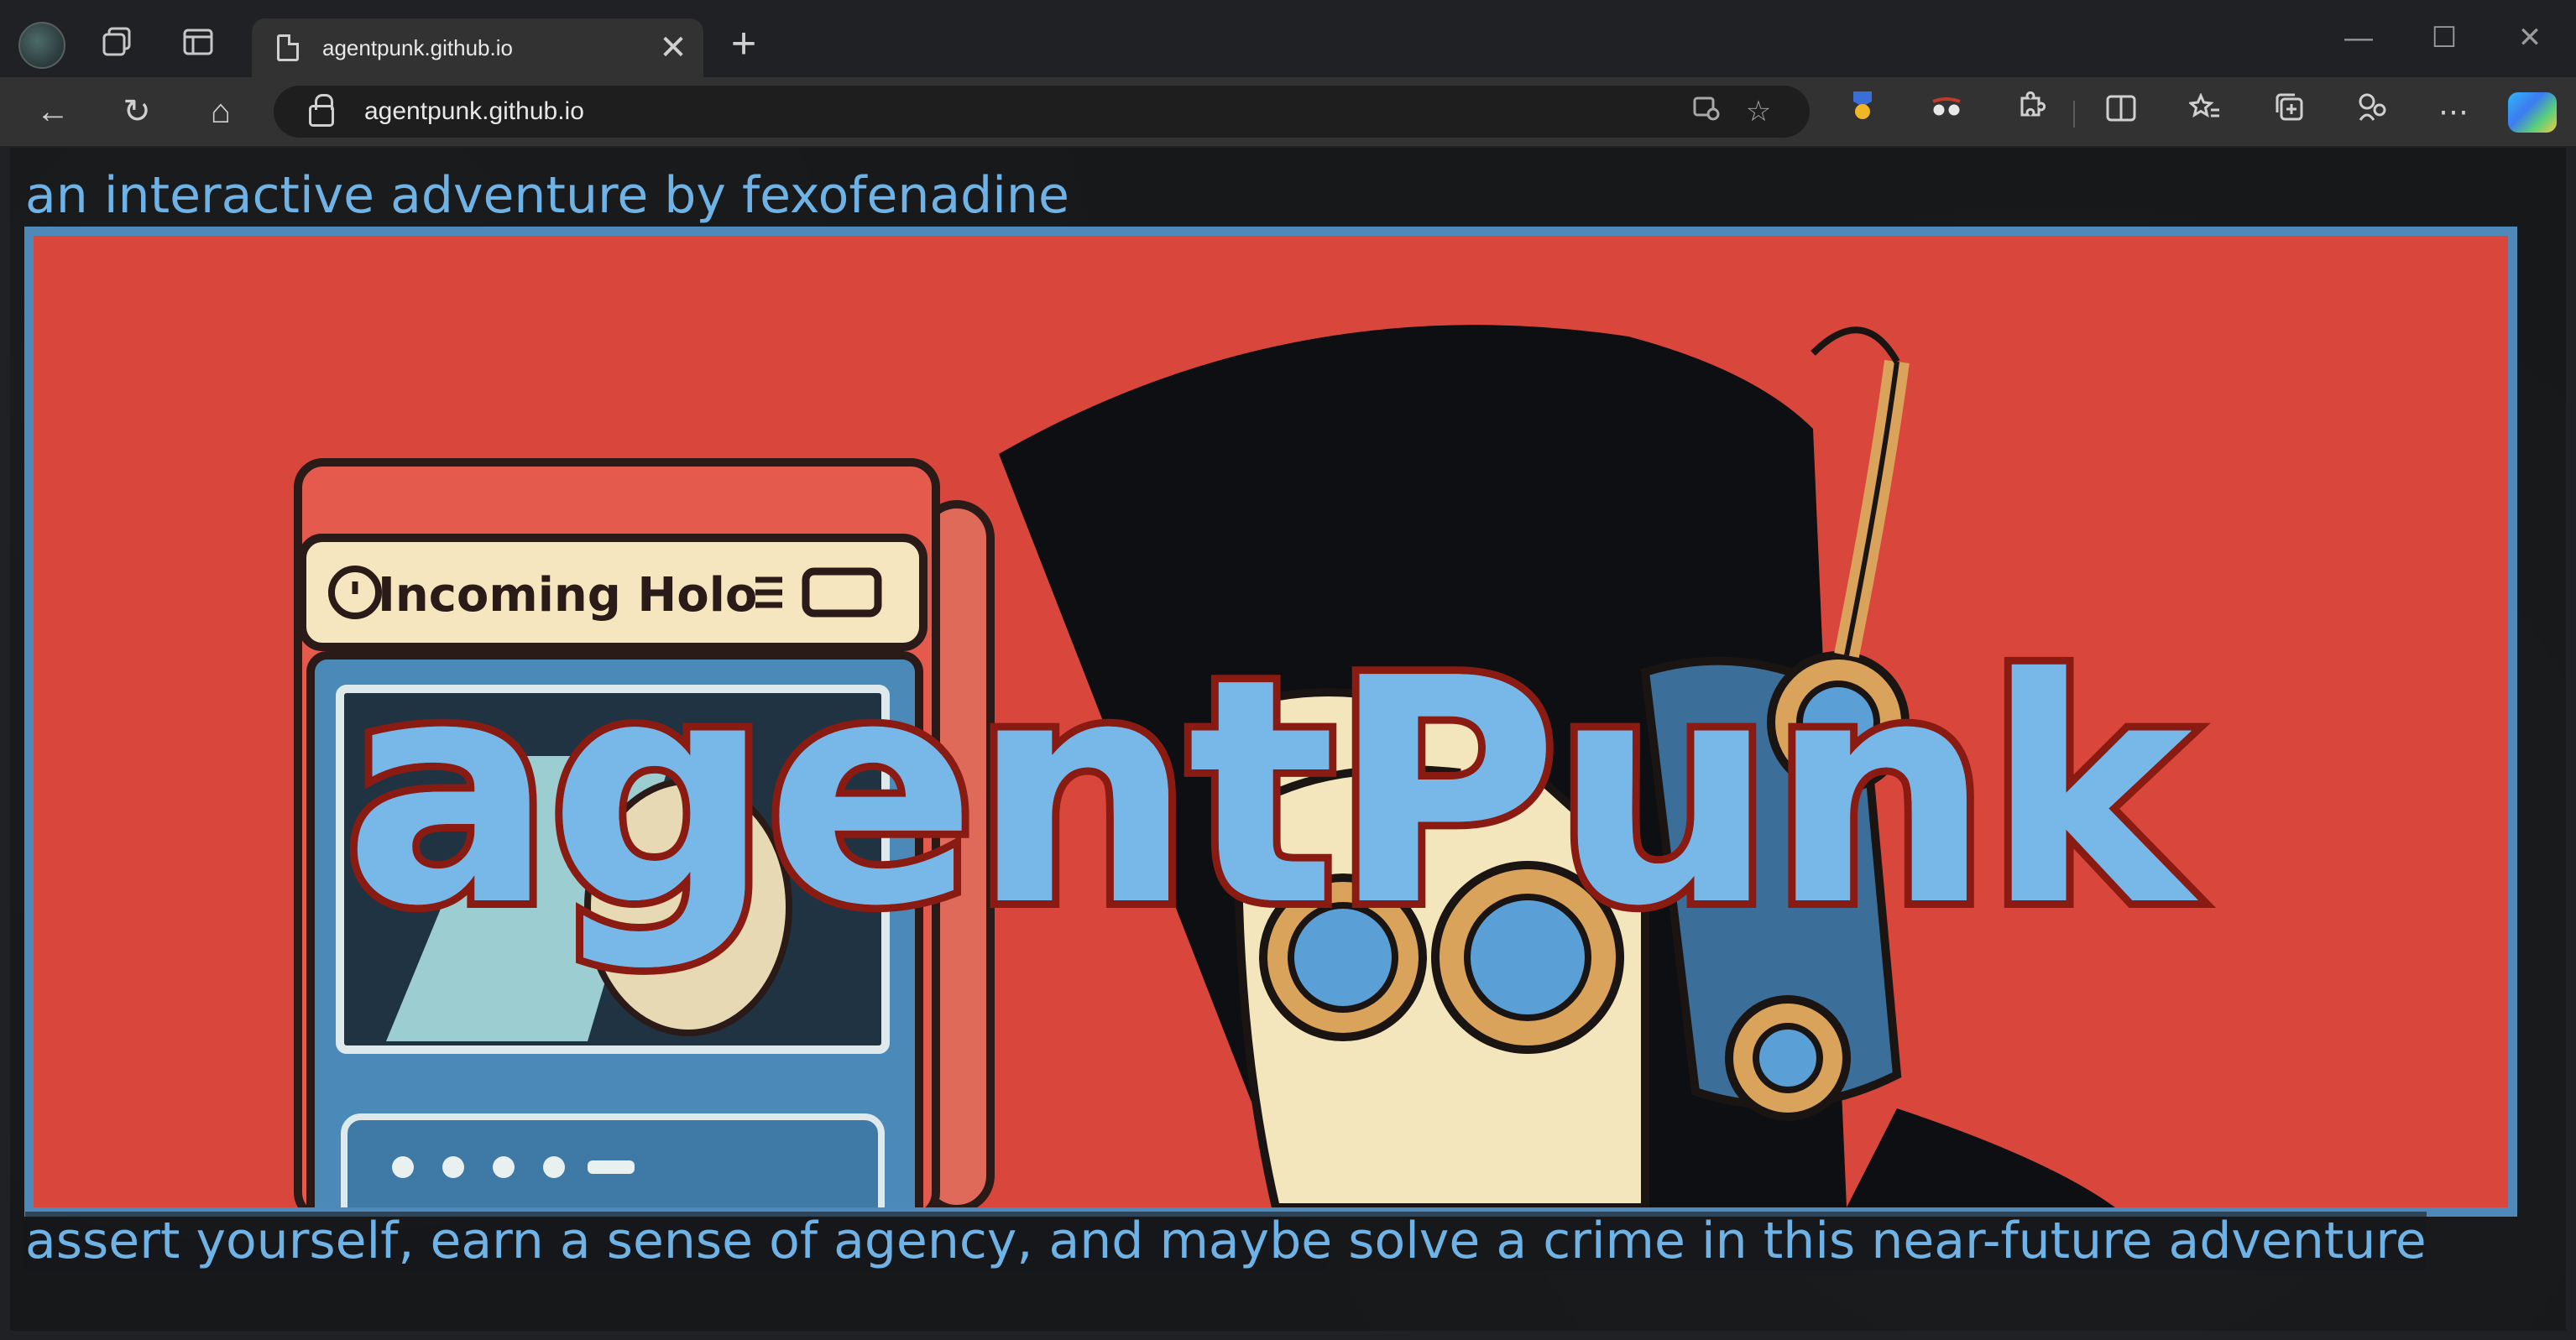  I want to click on extension-glasses-icon, so click(1946, 111).